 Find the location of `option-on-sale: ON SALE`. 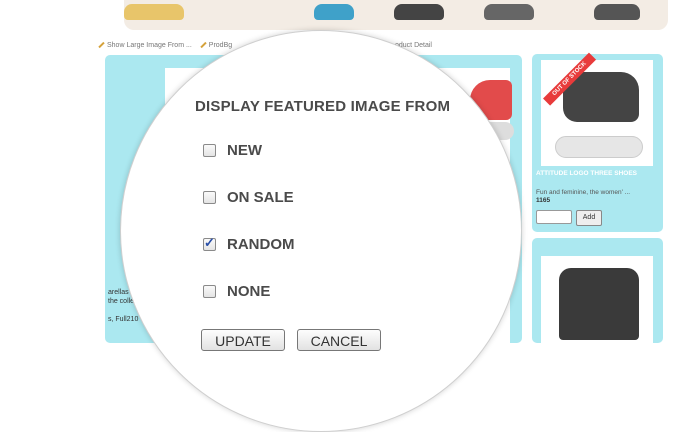

option-on-sale: ON SALE is located at coordinates (248, 197).